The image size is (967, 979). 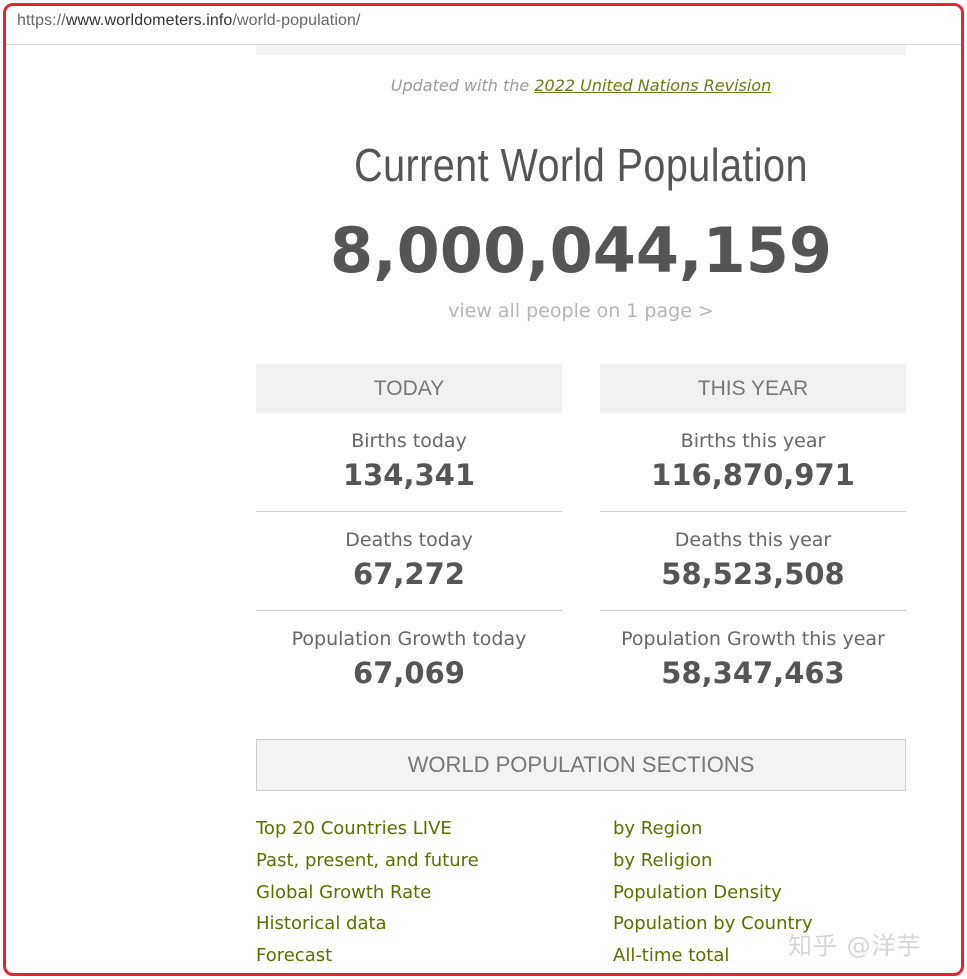 I want to click on today-heading: TODAY, so click(x=409, y=388).